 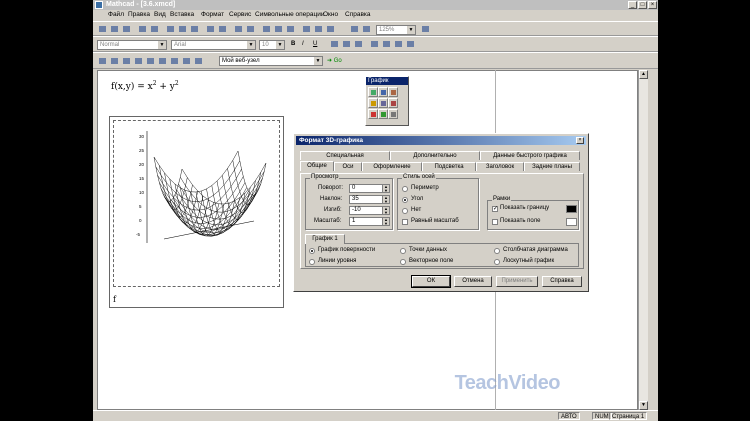 What do you see at coordinates (198, 61) in the screenshot?
I see `symbolic-icon` at bounding box center [198, 61].